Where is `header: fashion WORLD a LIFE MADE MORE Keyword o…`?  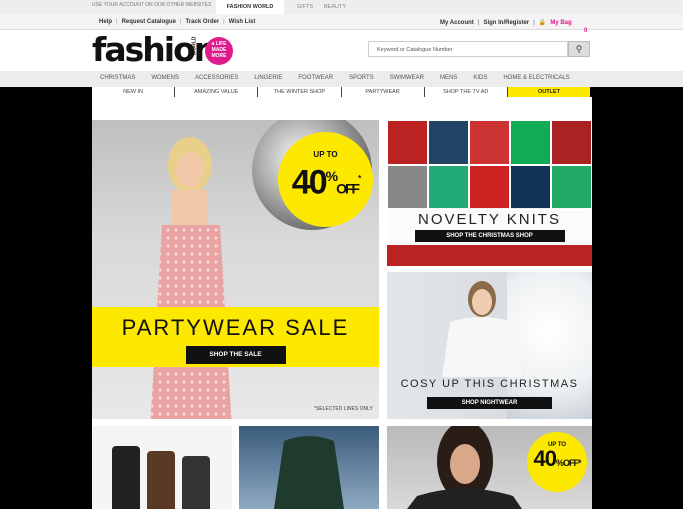
header: fashion WORLD a LIFE MADE MORE Keyword o… is located at coordinates (341, 49).